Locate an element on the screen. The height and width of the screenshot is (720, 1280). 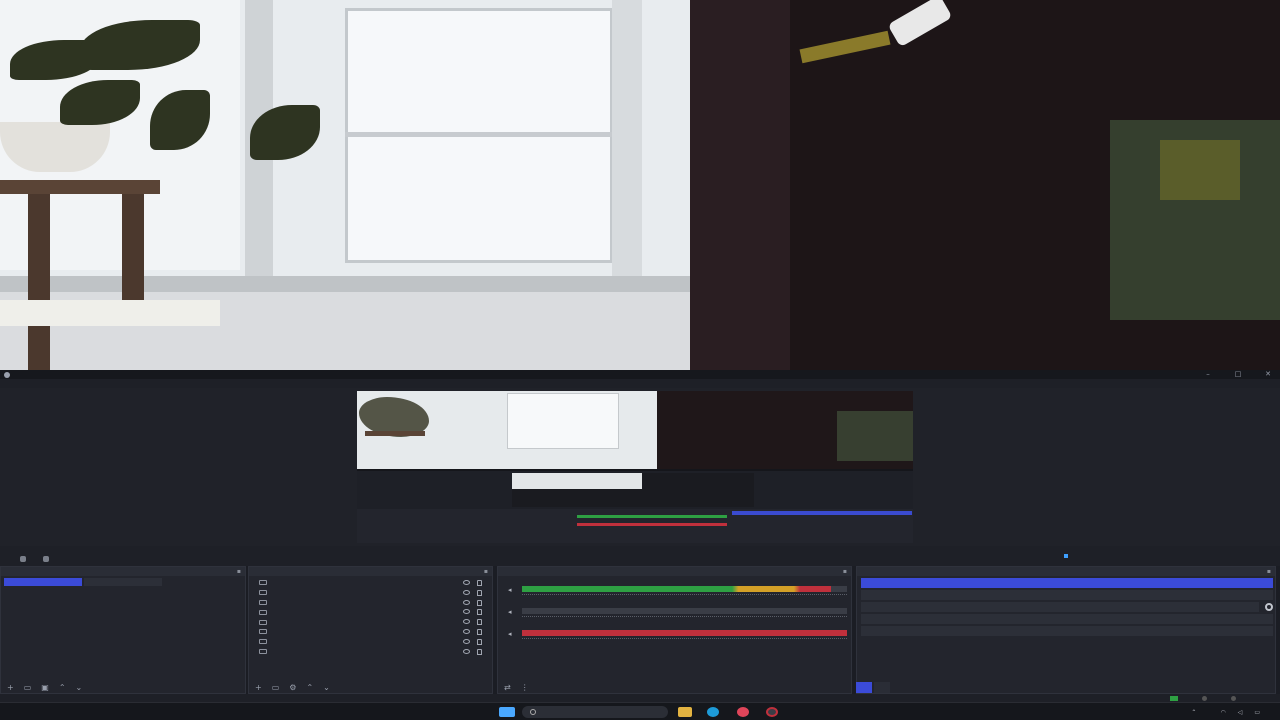
volume-icon: ◁ is located at coordinates (1240, 712).